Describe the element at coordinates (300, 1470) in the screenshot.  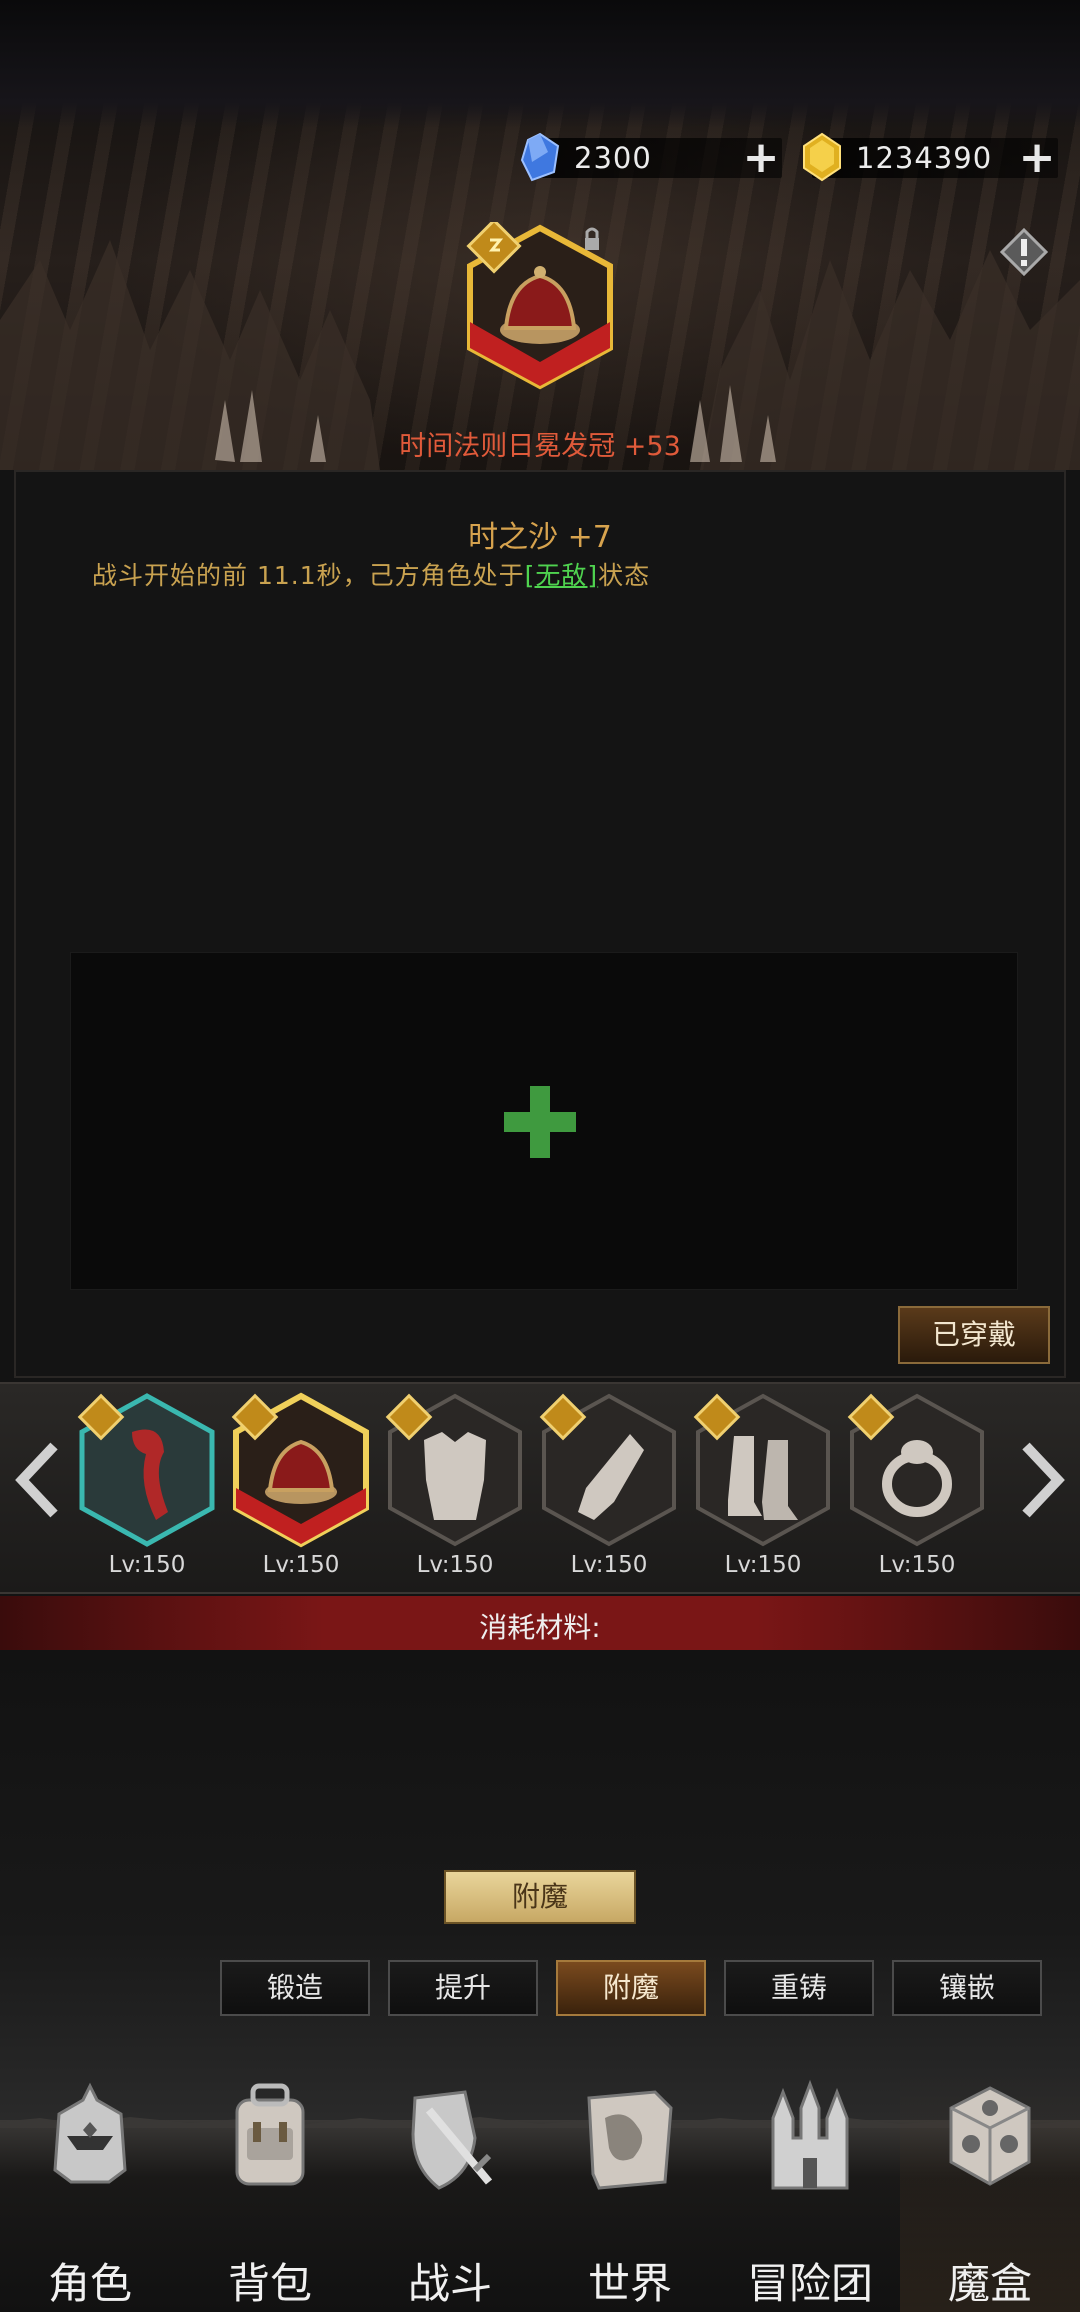
I see `crown-icon` at that location.